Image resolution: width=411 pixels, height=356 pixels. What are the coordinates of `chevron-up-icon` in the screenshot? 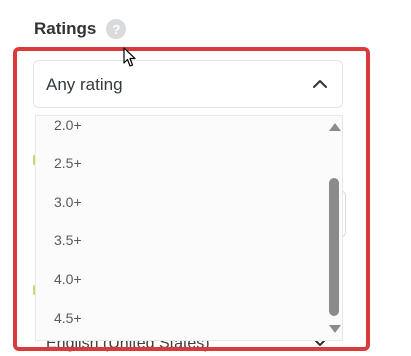 It's located at (320, 84).